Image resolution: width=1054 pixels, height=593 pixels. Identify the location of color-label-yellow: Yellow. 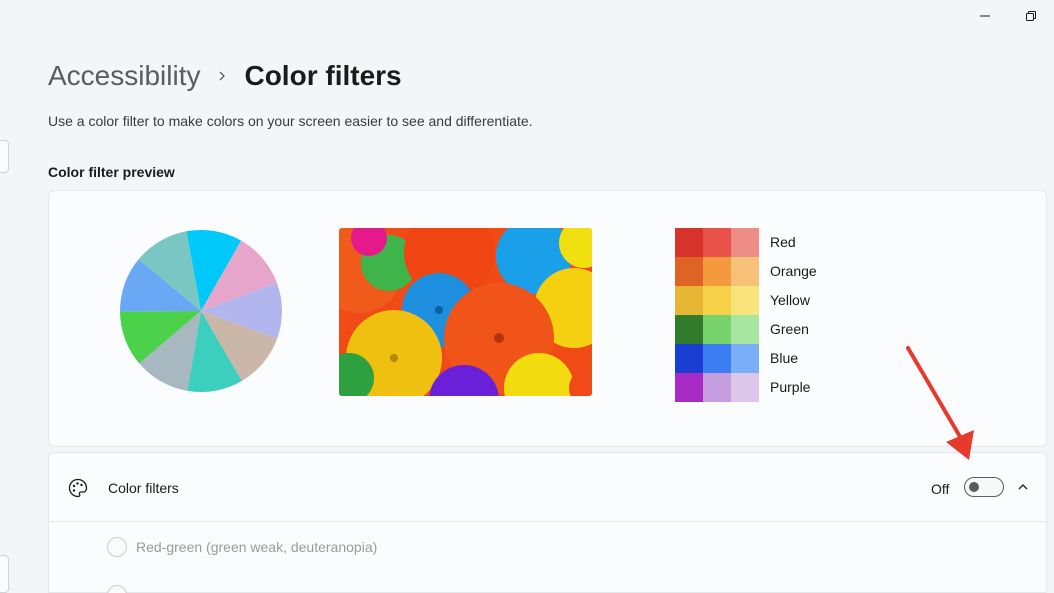
(790, 300).